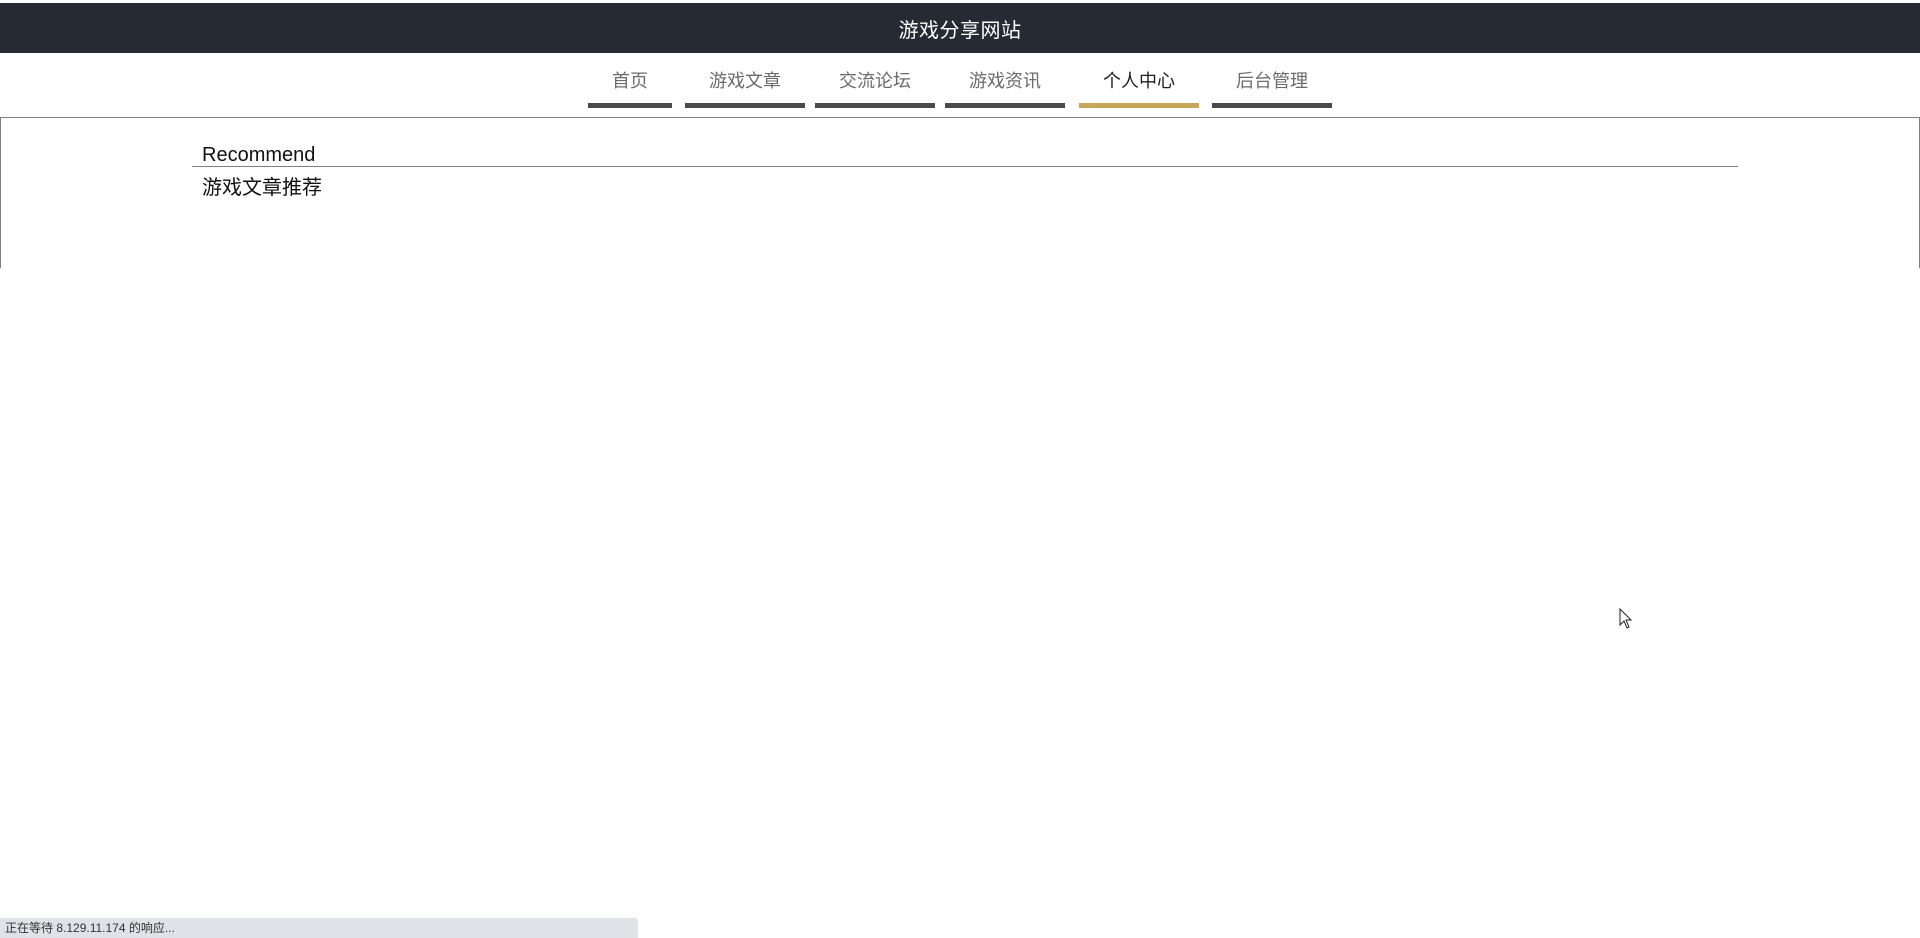 This screenshot has height=938, width=1920. I want to click on nav-item-label: 个人中心, so click(1139, 81).